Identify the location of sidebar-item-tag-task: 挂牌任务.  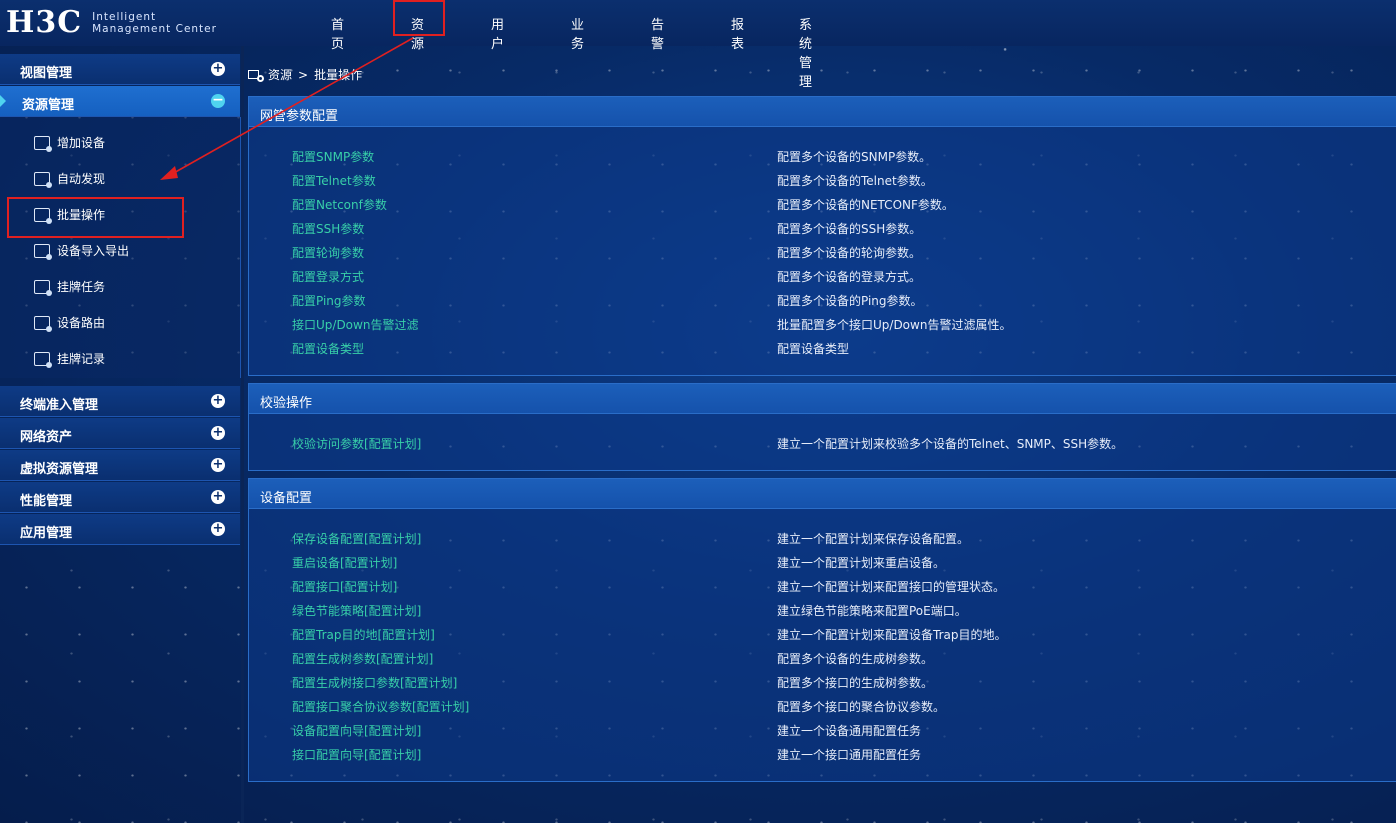
(69, 287).